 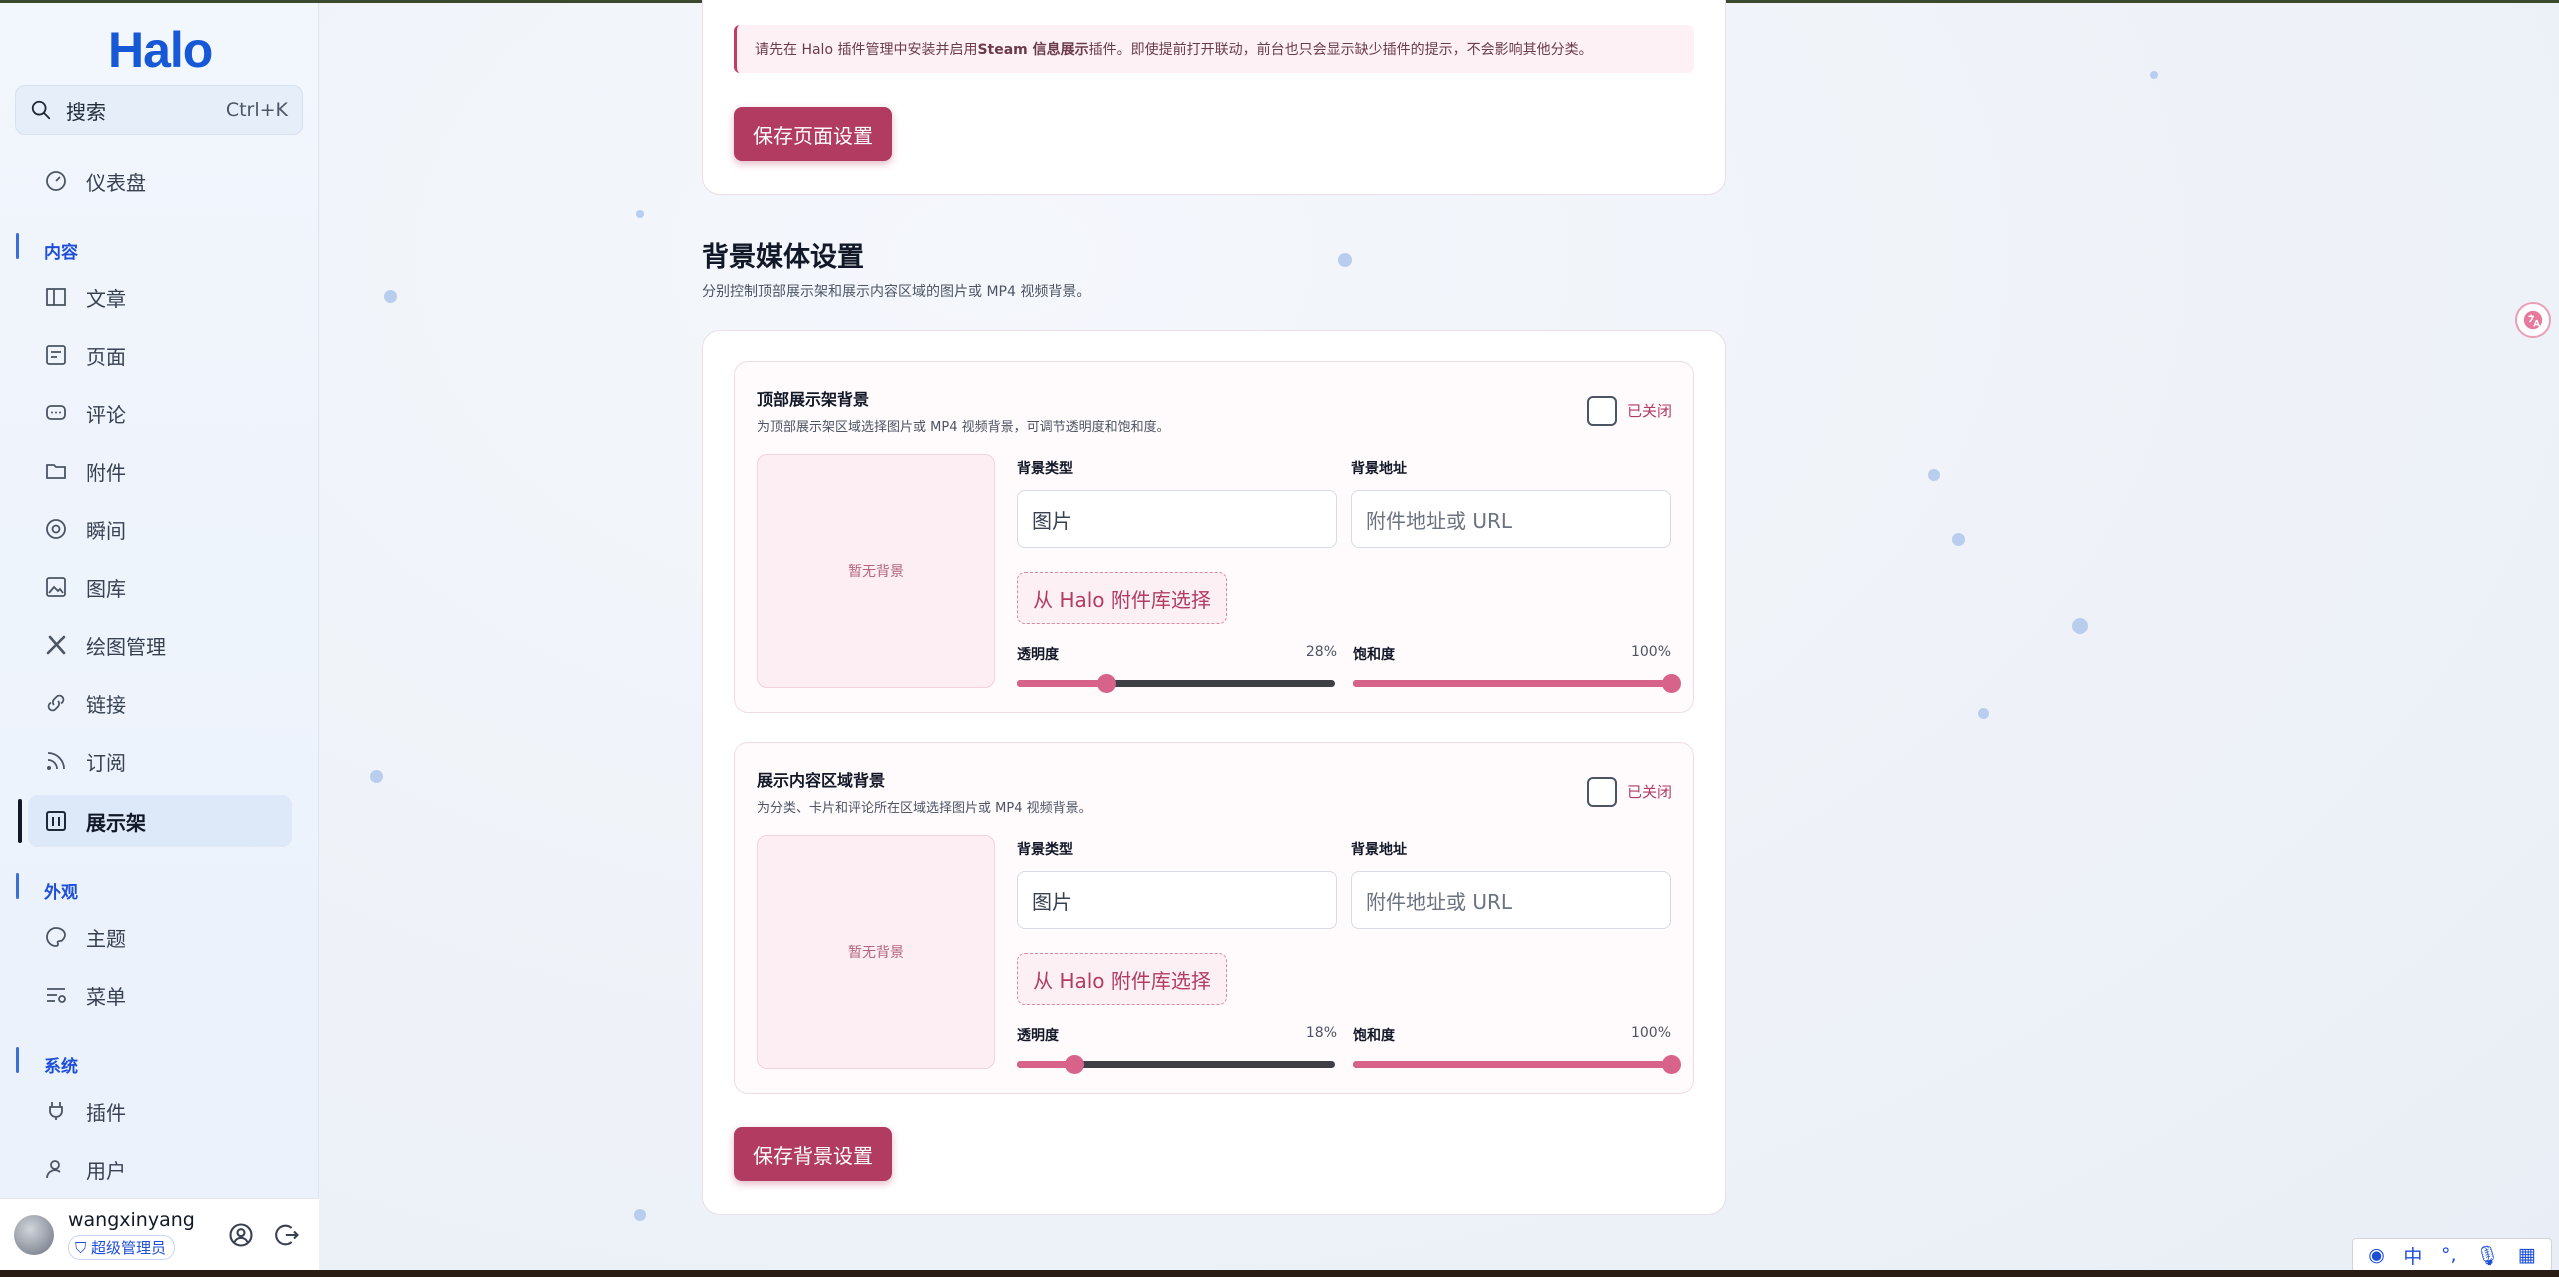 What do you see at coordinates (129, 1248) in the screenshot?
I see `role-label: 超级管理员` at bounding box center [129, 1248].